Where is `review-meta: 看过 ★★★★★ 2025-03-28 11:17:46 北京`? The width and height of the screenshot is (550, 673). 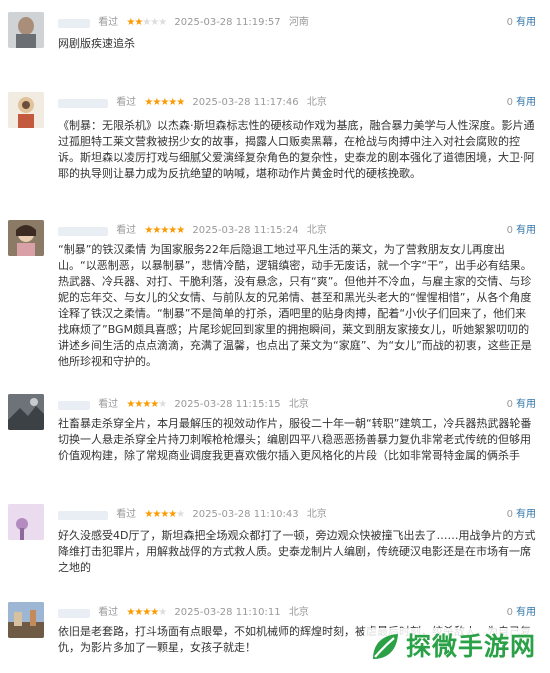 review-meta: 看过 ★★★★★ 2025-03-28 11:17:46 北京 is located at coordinates (195, 103).